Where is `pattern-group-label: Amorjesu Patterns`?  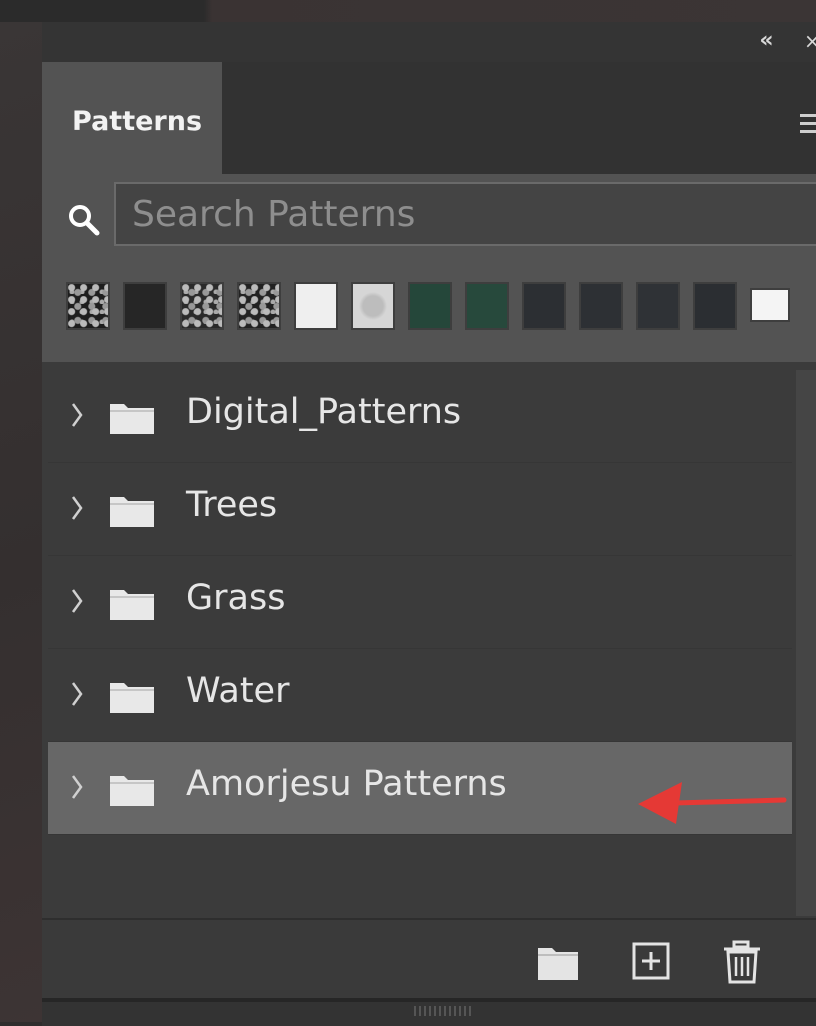 pattern-group-label: Amorjesu Patterns is located at coordinates (346, 784).